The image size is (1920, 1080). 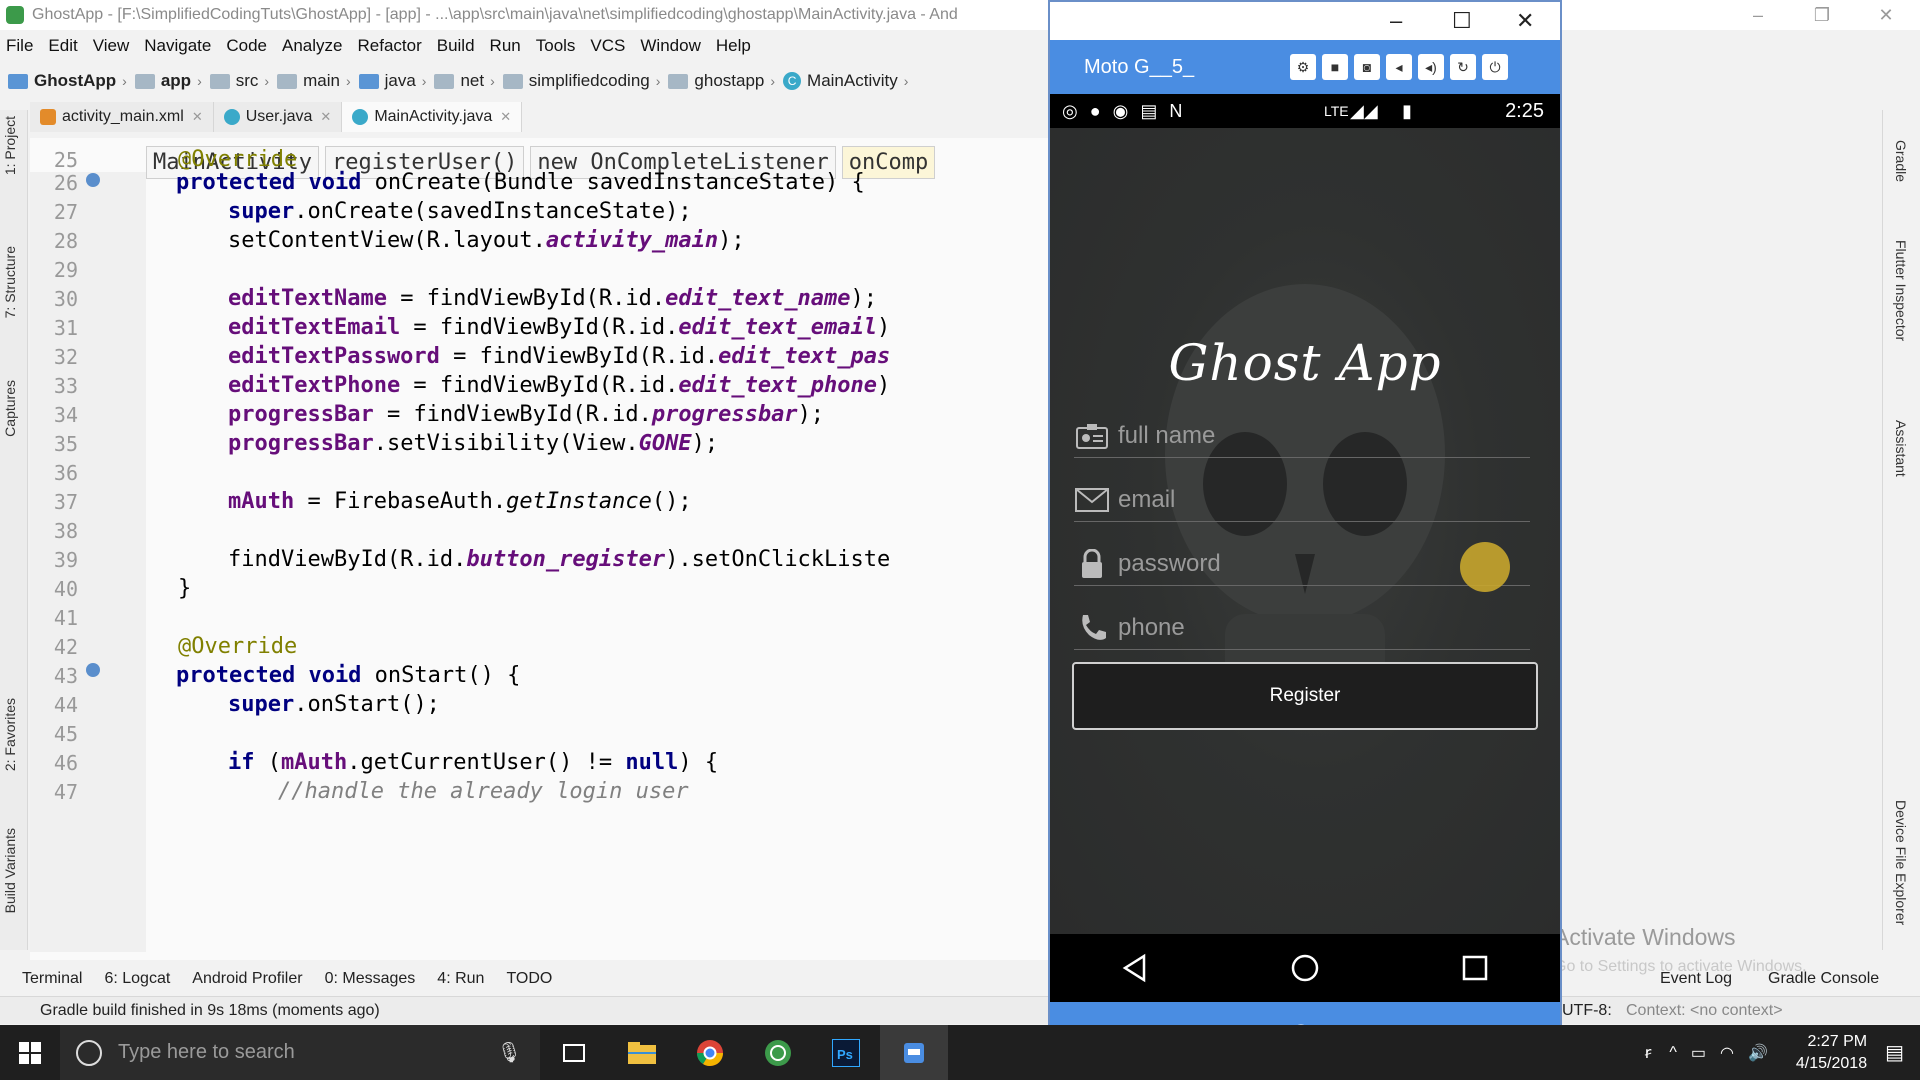 I want to click on tool-run: 4: Run, so click(x=460, y=979).